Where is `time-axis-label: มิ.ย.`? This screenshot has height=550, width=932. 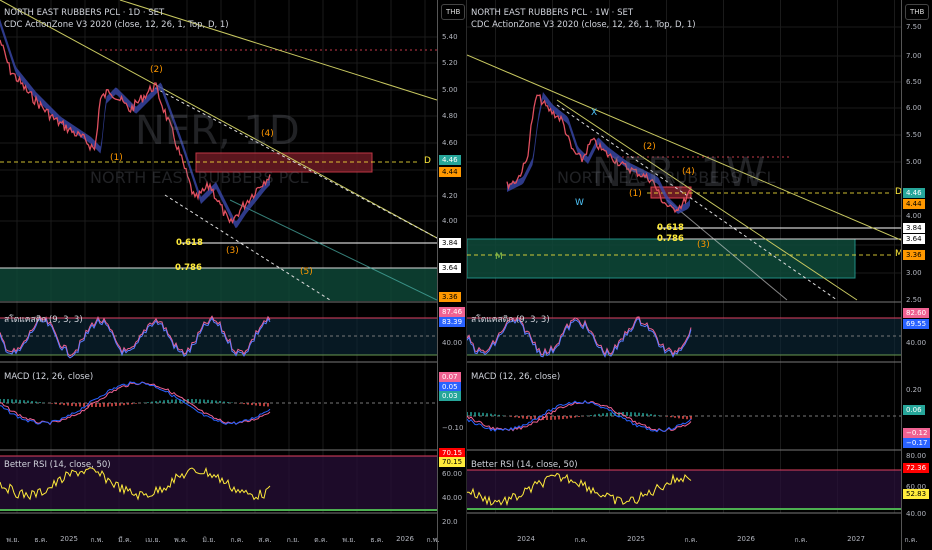
time-axis-label: มิ.ย. is located at coordinates (209, 540).